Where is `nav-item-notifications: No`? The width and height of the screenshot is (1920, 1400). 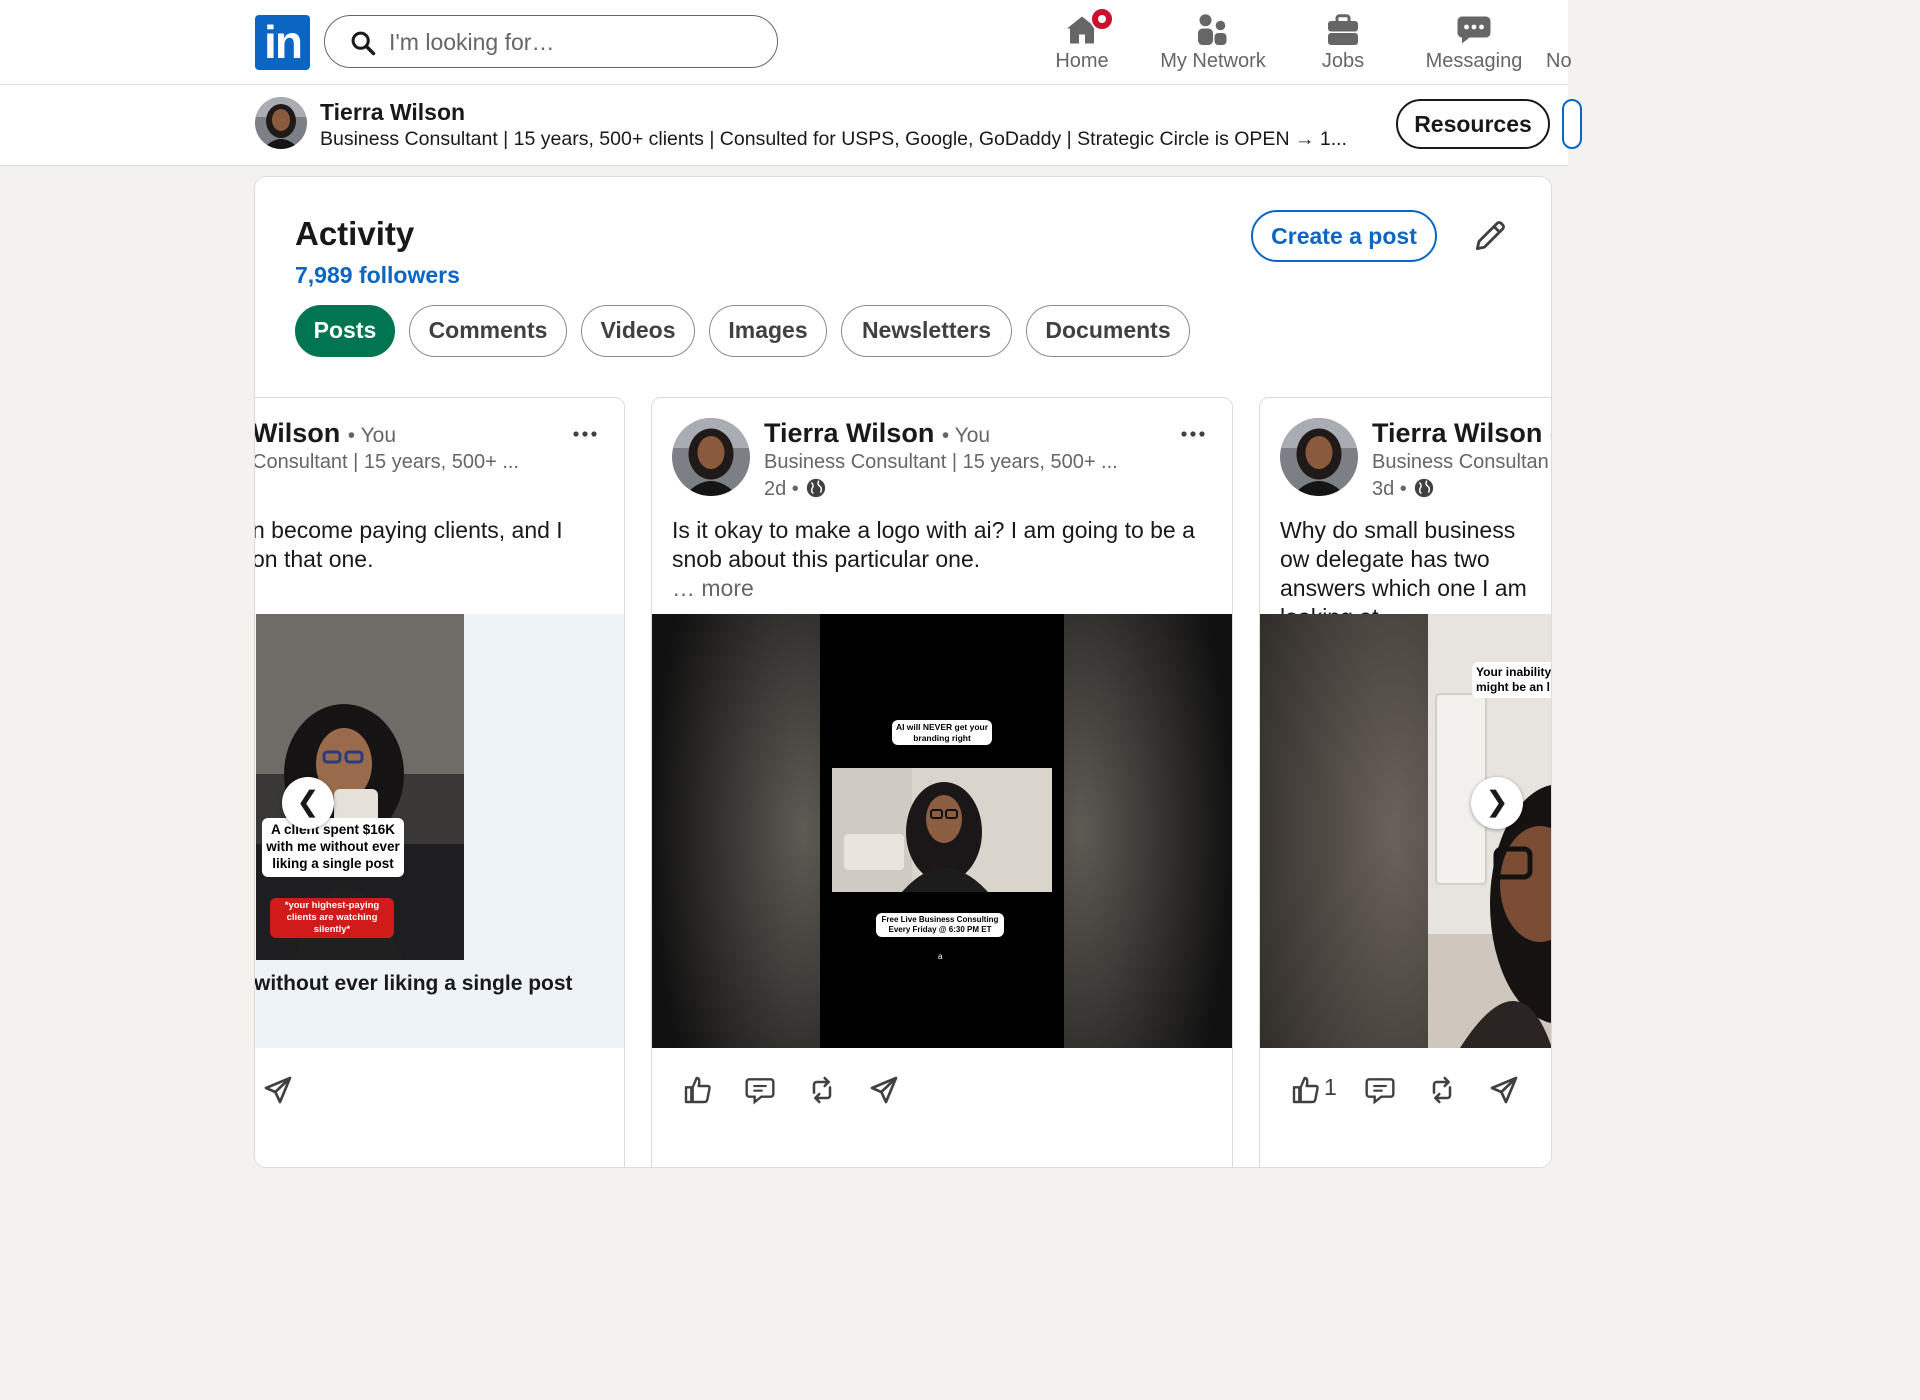 nav-item-notifications: No is located at coordinates (1576, 44).